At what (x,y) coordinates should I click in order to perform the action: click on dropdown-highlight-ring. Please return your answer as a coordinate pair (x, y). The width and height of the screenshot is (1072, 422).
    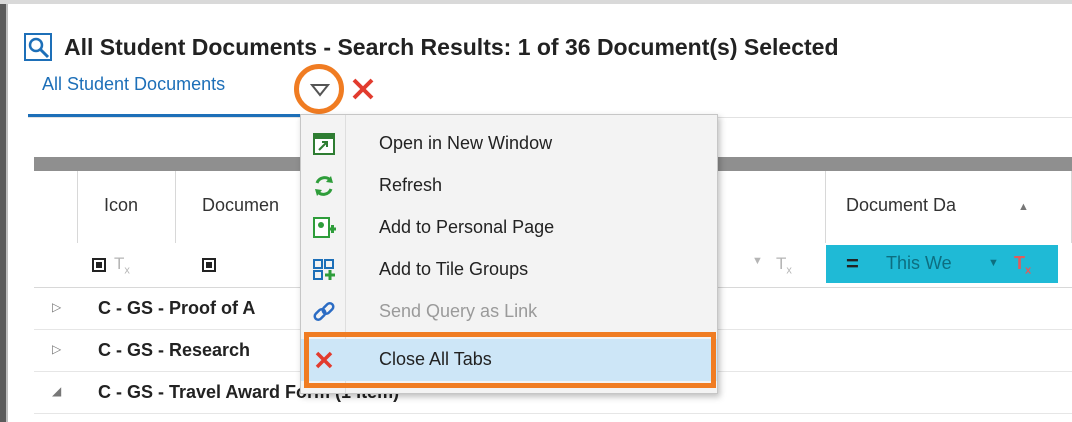
    Looking at the image, I should click on (319, 89).